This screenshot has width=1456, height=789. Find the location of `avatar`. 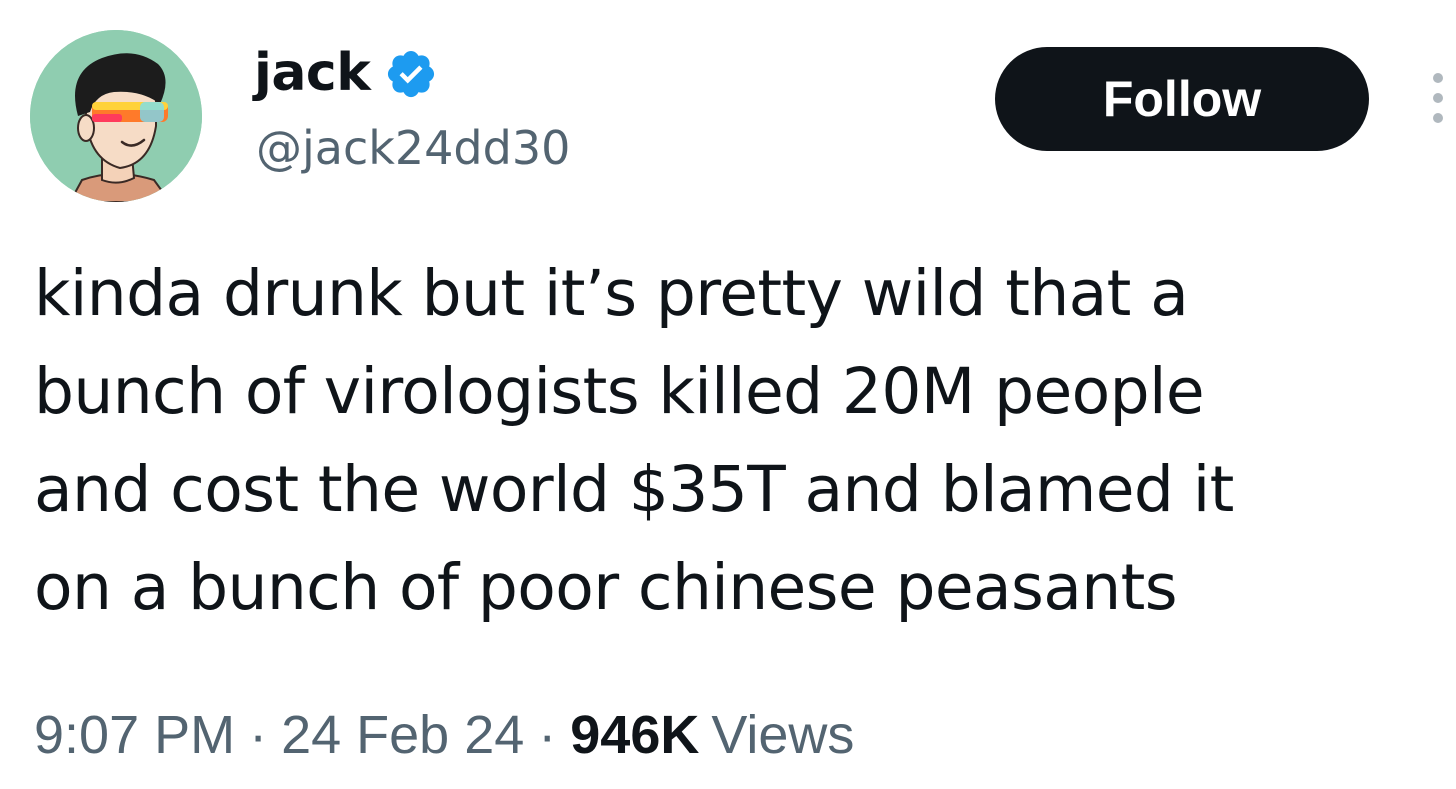

avatar is located at coordinates (116, 116).